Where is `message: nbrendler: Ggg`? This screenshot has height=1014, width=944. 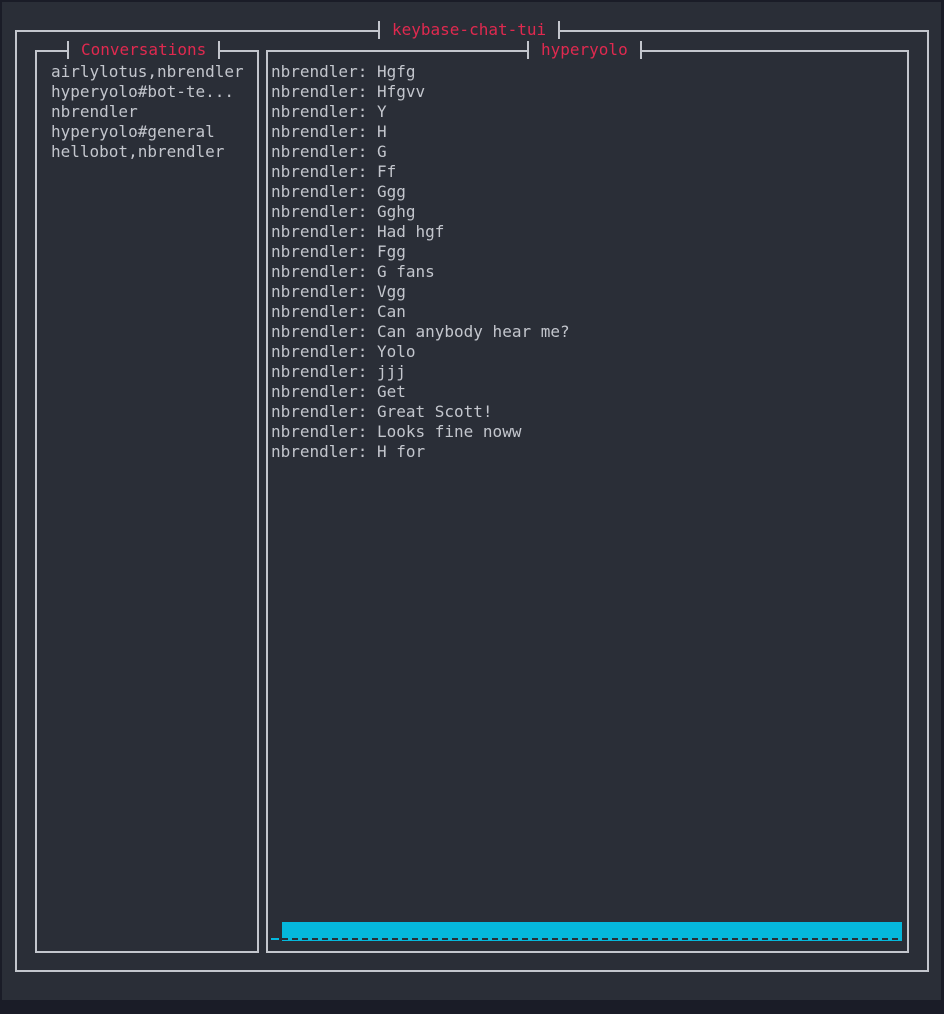 message: nbrendler: Ggg is located at coordinates (338, 191).